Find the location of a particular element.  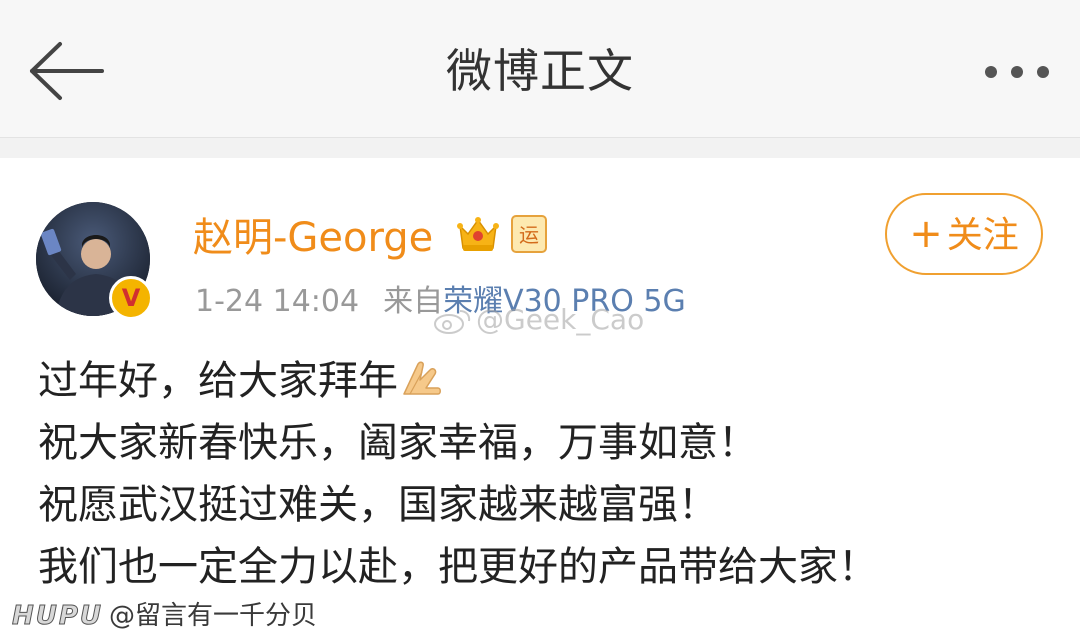

plus-icon: + is located at coordinates (926, 234).